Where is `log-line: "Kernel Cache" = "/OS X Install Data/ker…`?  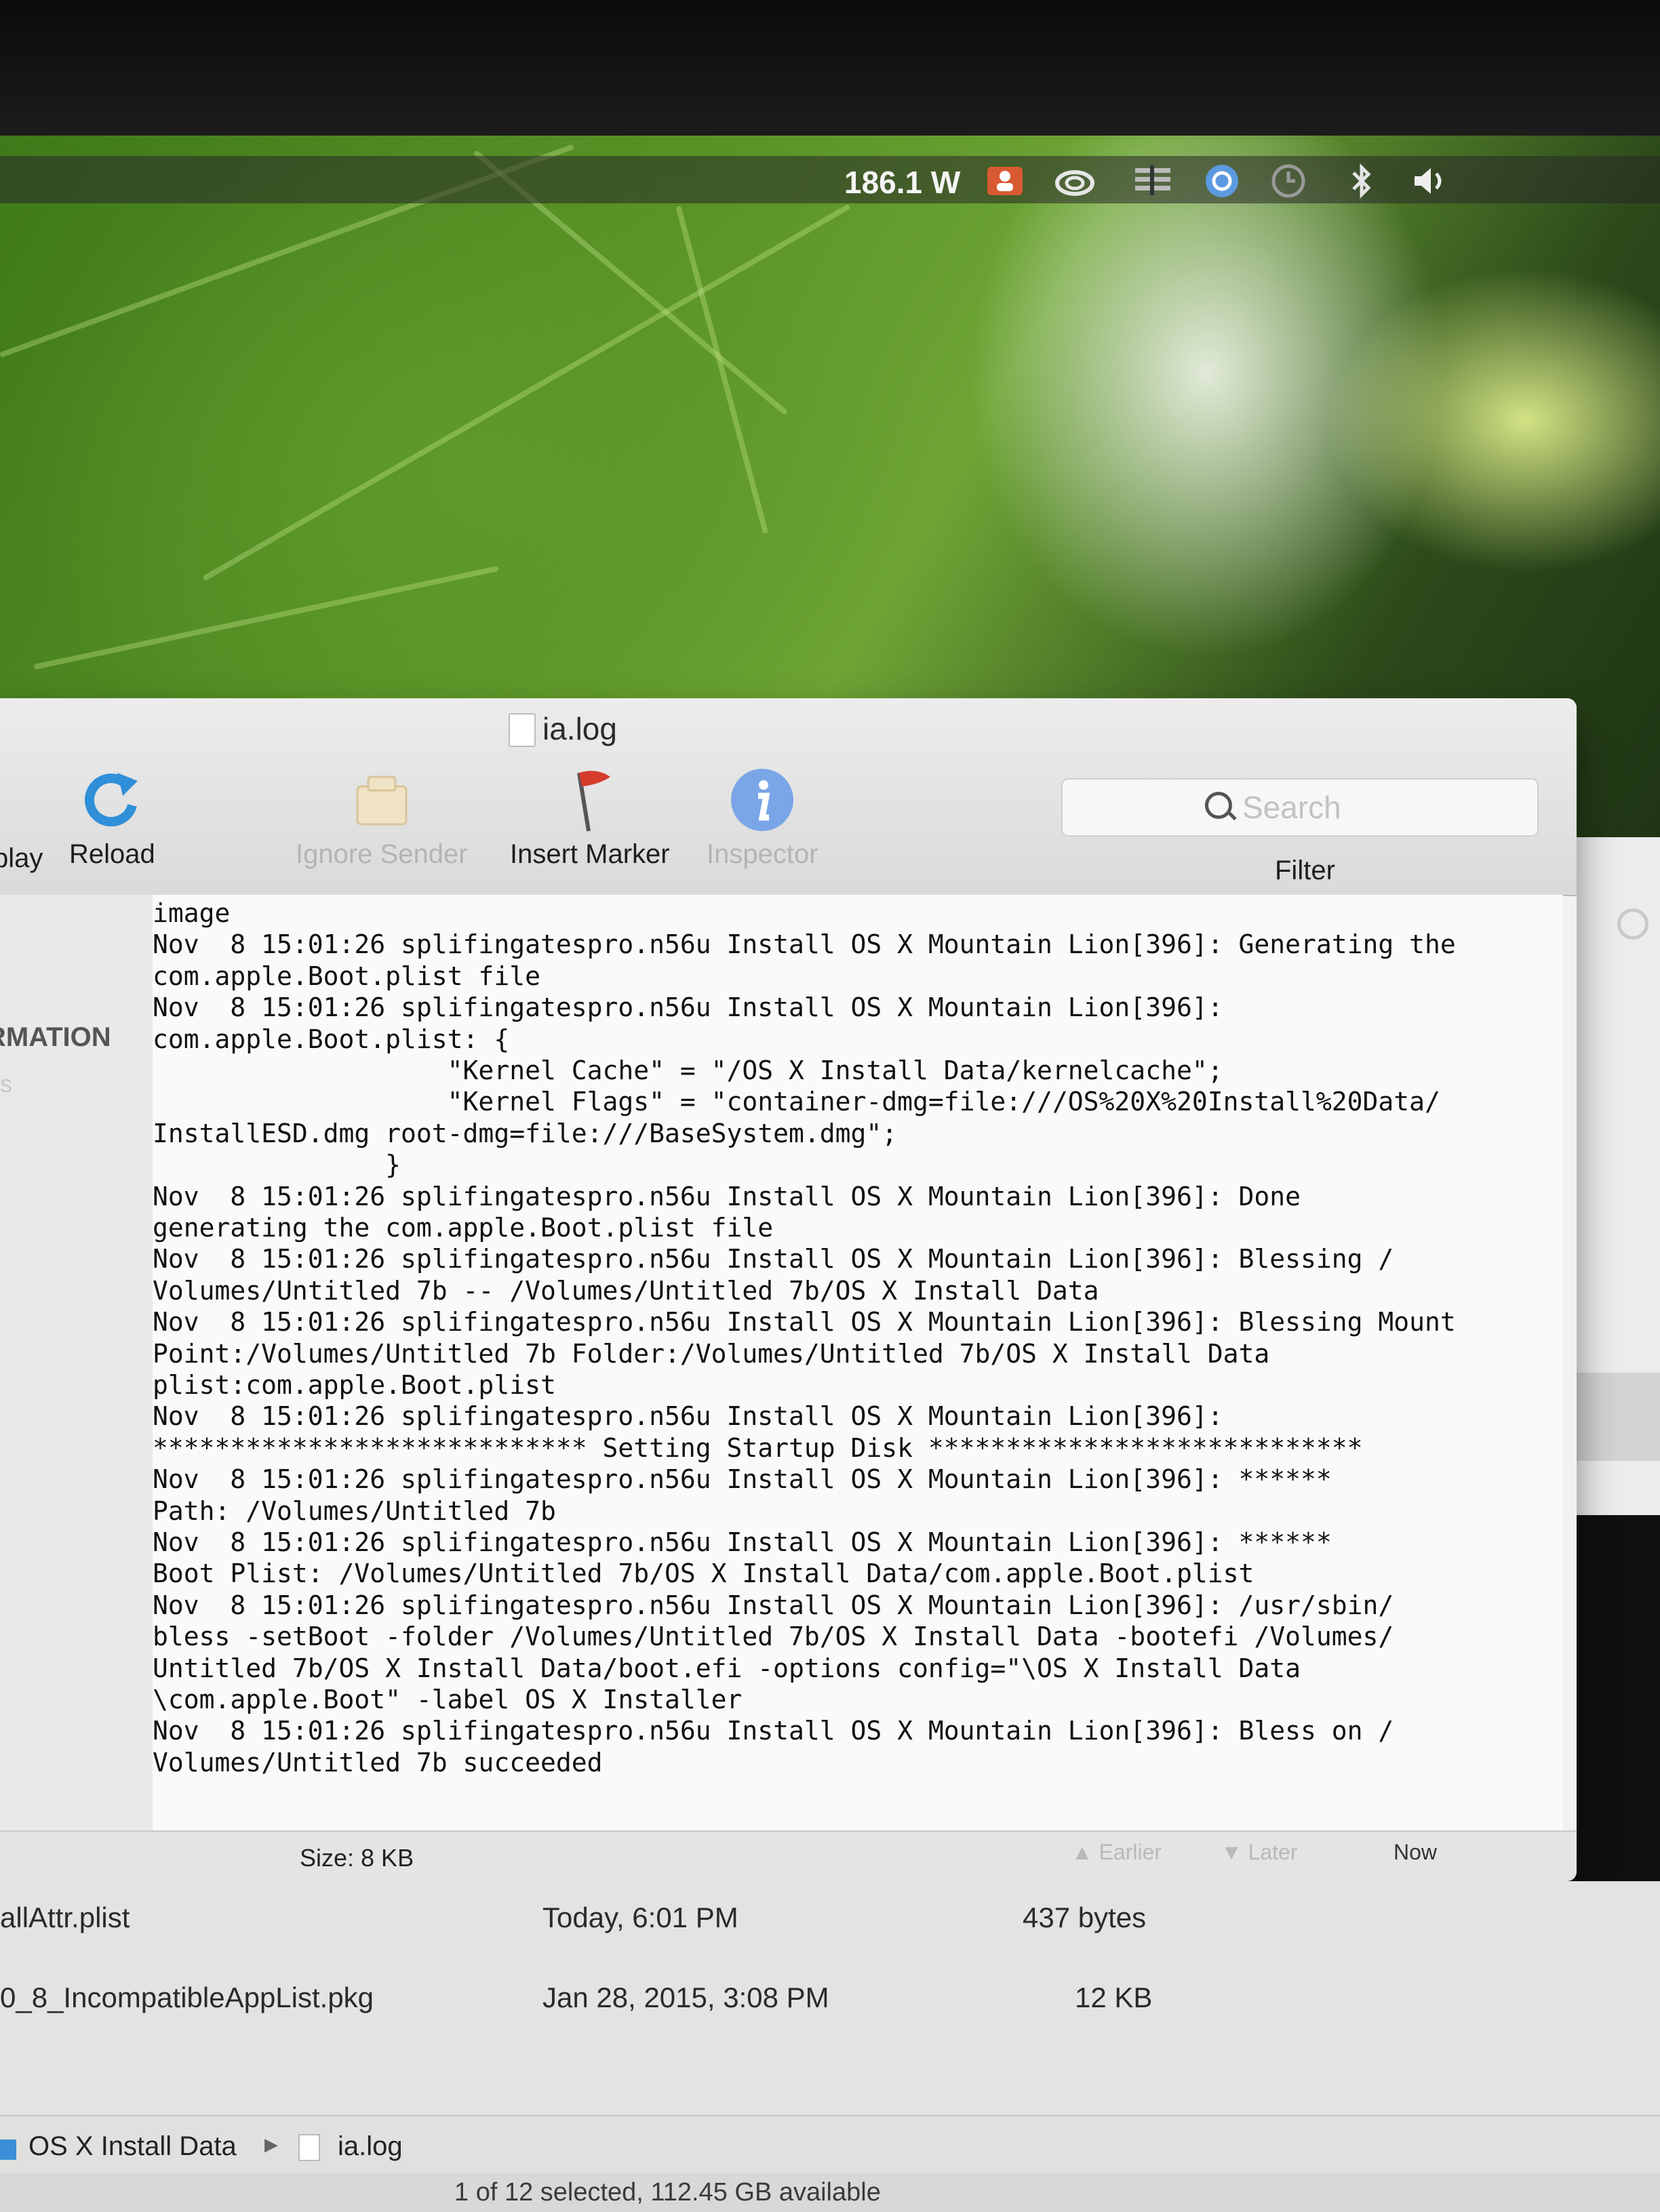 log-line: "Kernel Cache" = "/OS X Install Data/ker… is located at coordinates (688, 1070).